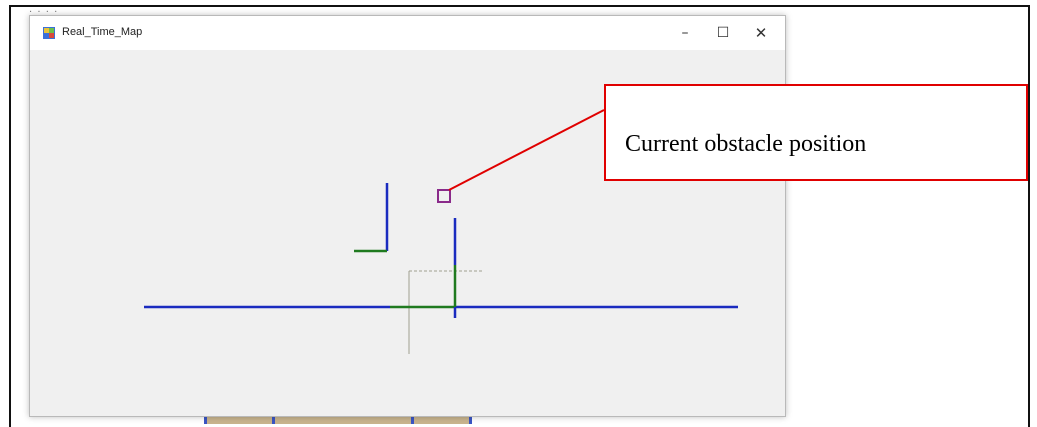 The height and width of the screenshot is (427, 1037). I want to click on callout-connector, so click(526, 150).